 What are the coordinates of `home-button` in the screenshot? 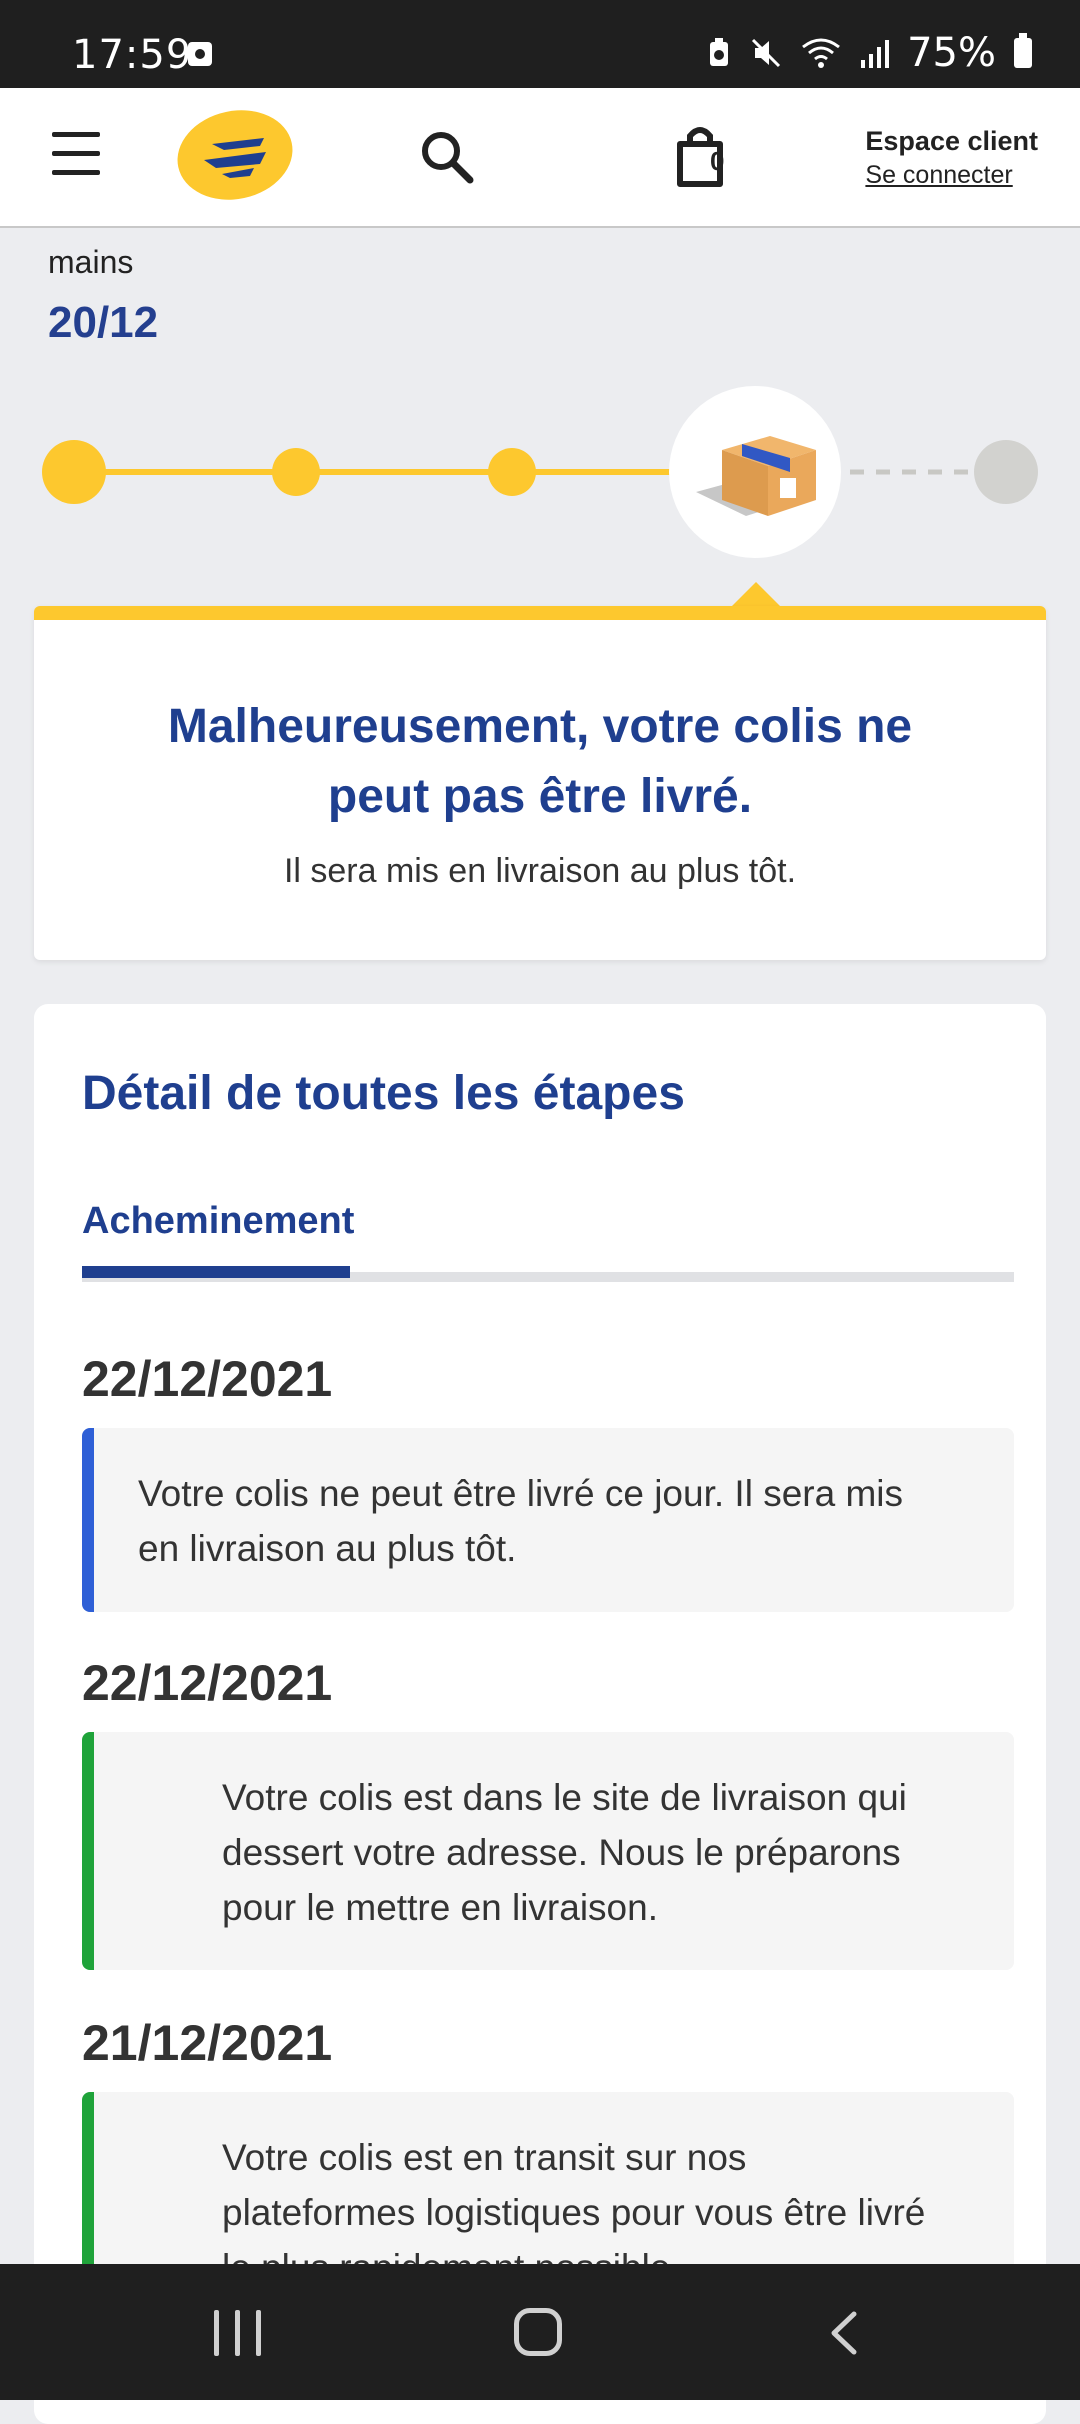 It's located at (538, 2332).